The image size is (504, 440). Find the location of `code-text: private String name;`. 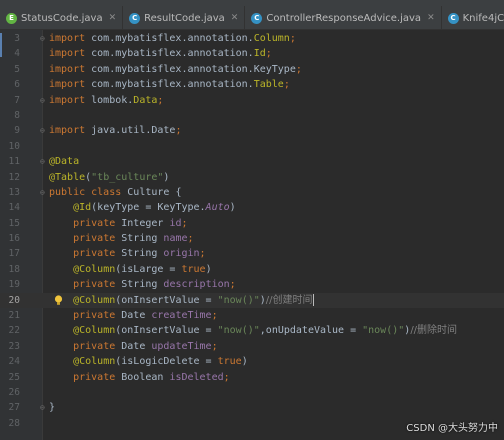

code-text: private String name; is located at coordinates (121, 238).